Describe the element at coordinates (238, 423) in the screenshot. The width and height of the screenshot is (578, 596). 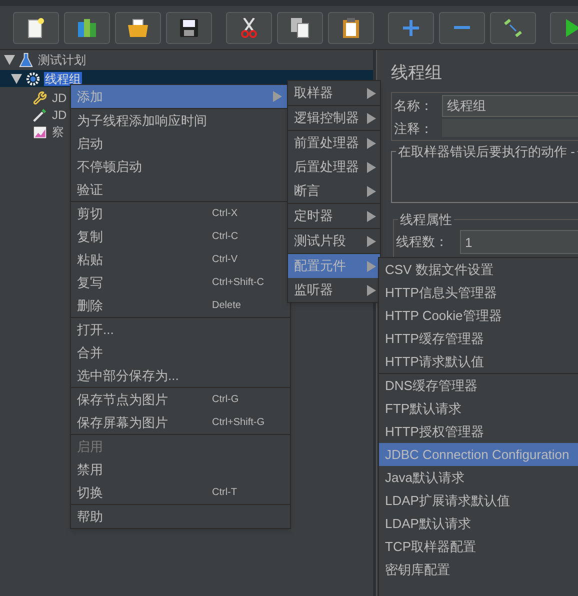
I see `shortcut-label: Ctrl+Shift-G` at that location.